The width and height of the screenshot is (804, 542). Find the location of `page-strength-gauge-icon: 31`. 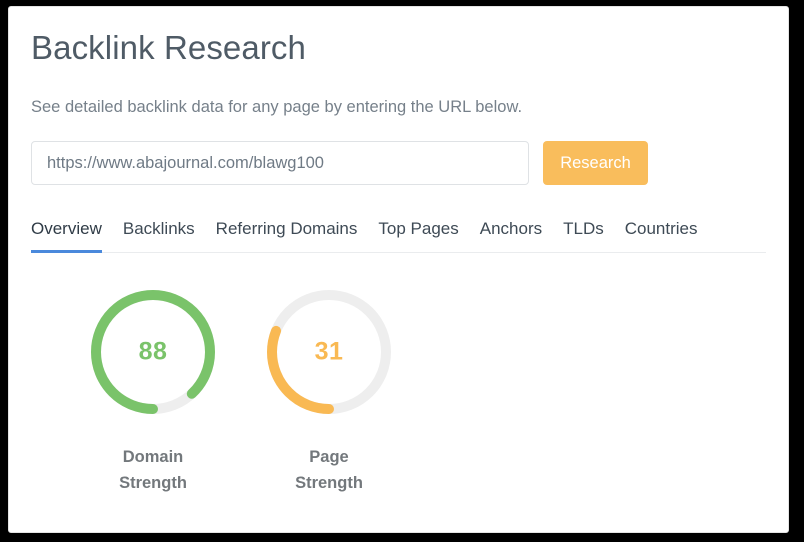

page-strength-gauge-icon: 31 is located at coordinates (329, 352).